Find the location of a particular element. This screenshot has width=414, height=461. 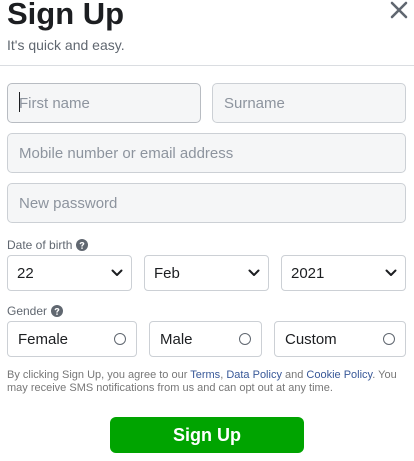

gender-option-label: Custom is located at coordinates (311, 339).